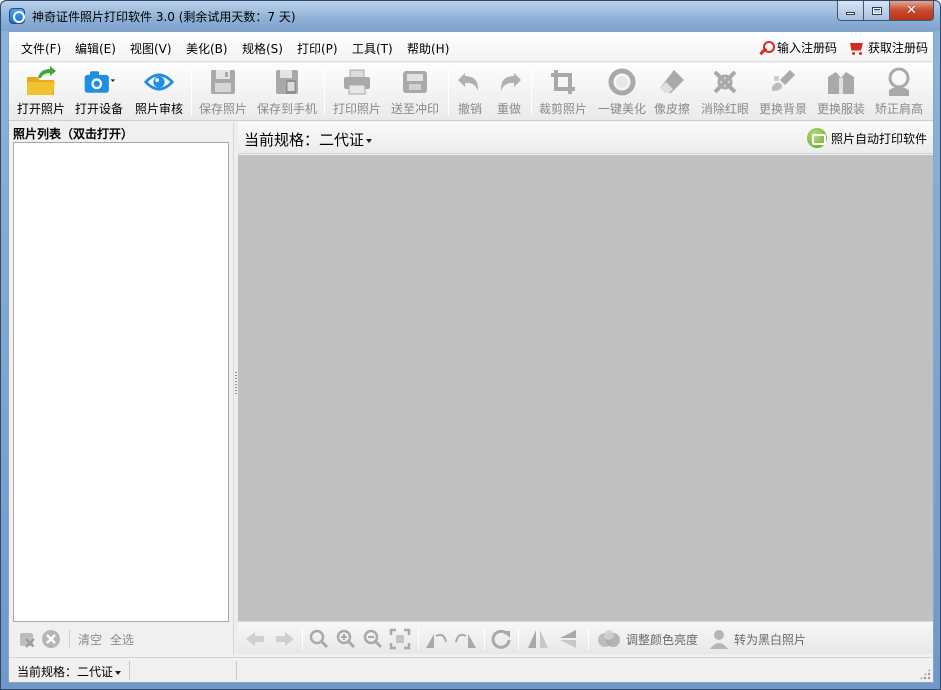  Describe the element at coordinates (782, 109) in the screenshot. I see `change-background-label: 更换背景` at that location.